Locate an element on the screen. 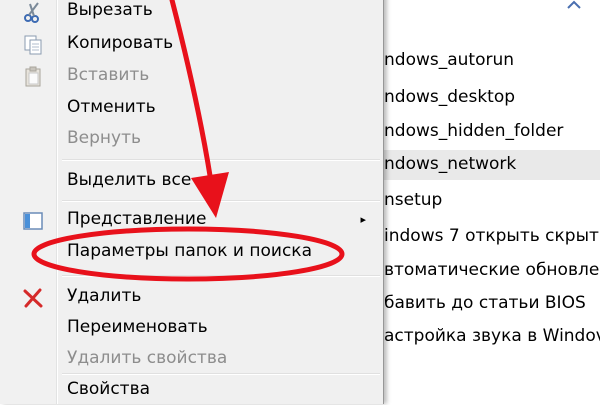 The width and height of the screenshot is (600, 405). file-row-windows7: indows 7 открыть скрыт is located at coordinates (492, 237).